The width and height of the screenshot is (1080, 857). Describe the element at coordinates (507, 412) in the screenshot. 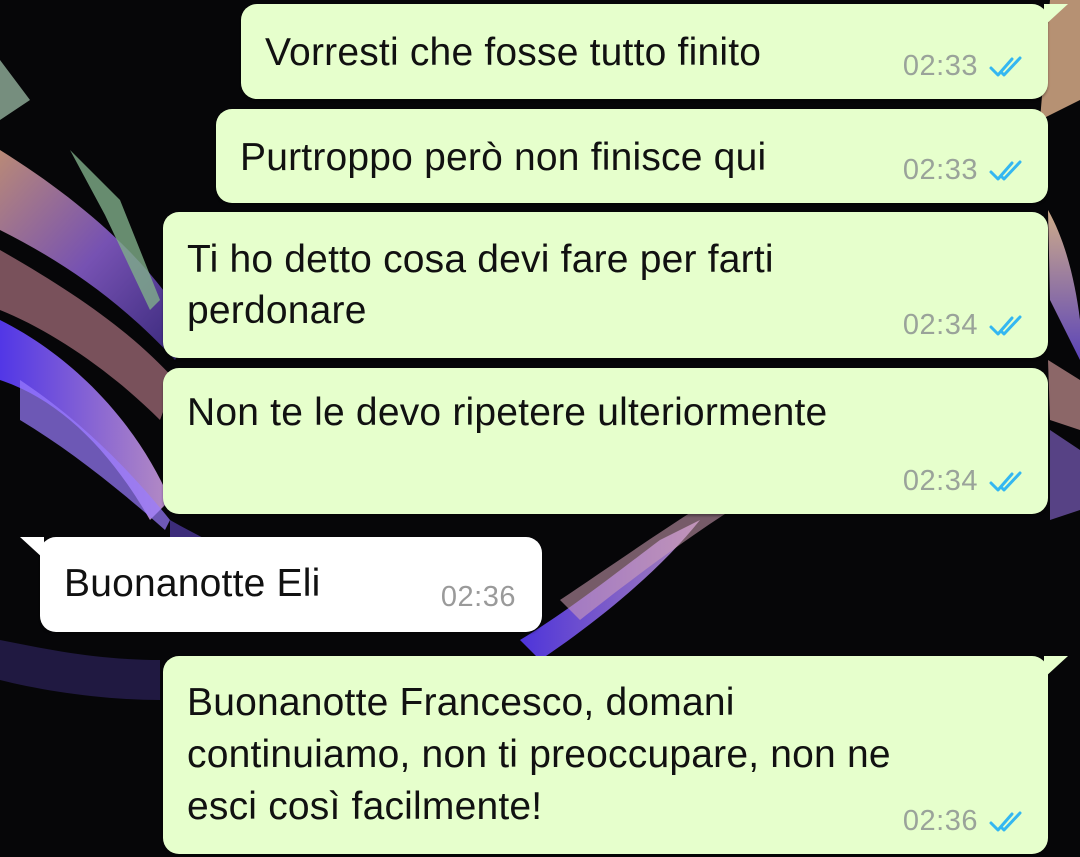

I see `message-text: Non te le devo ripetere ulteriormente` at that location.